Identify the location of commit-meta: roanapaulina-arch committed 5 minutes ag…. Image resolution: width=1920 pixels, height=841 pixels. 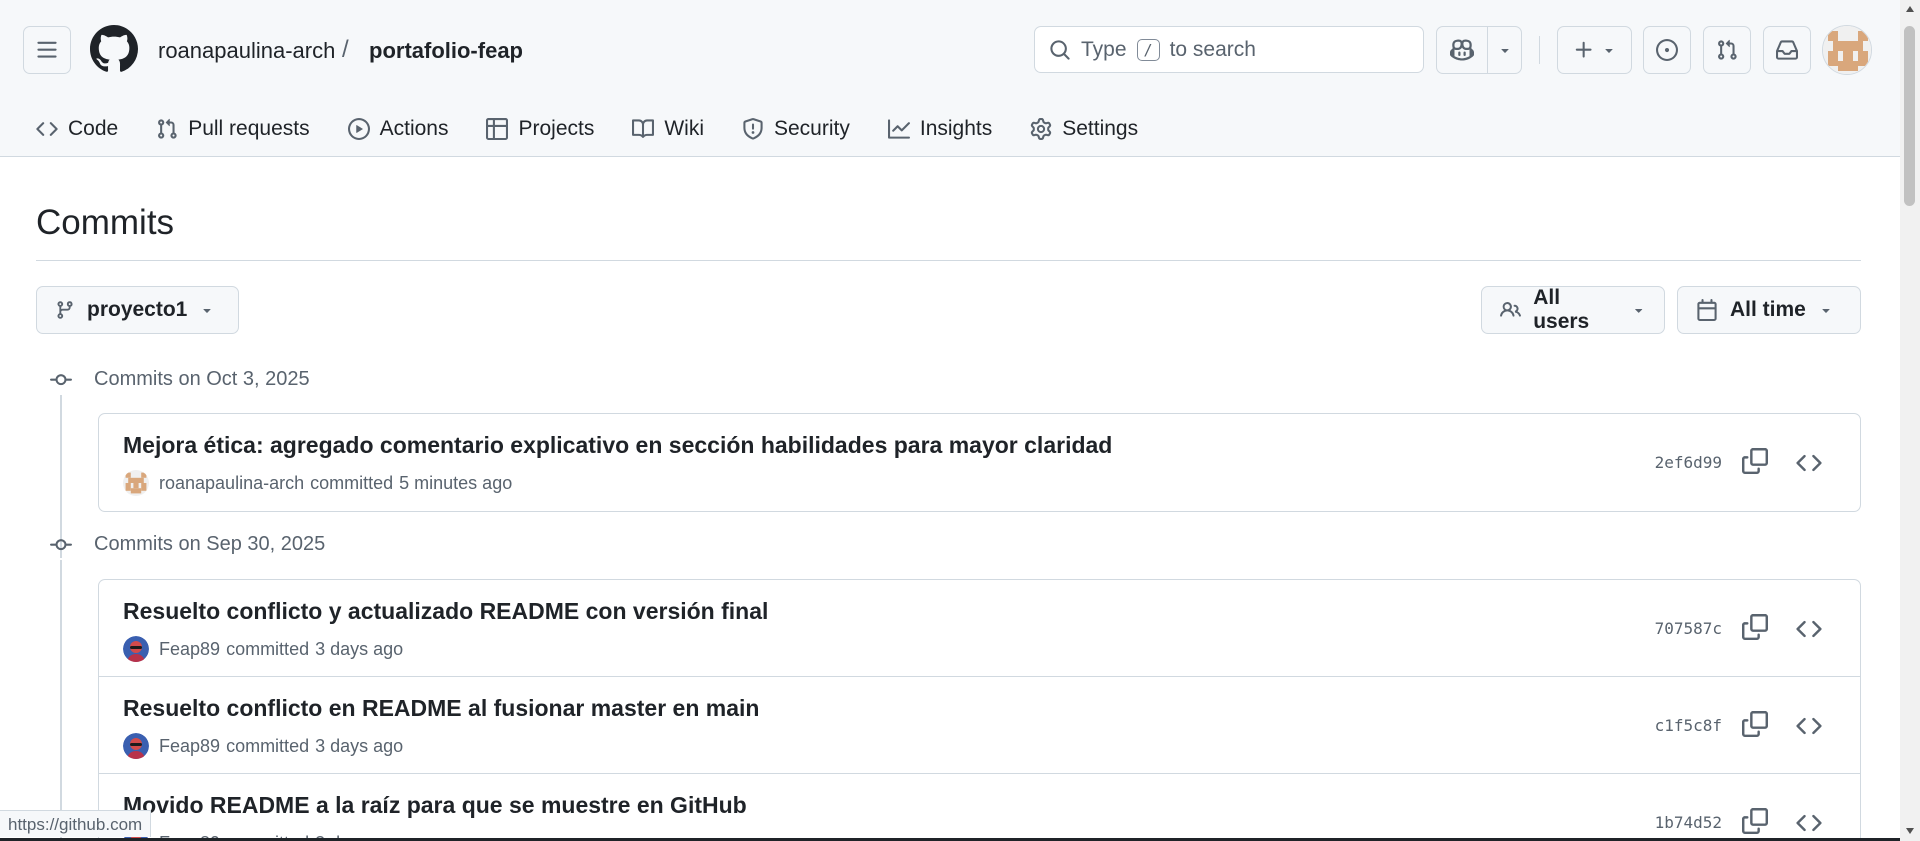
(317, 483).